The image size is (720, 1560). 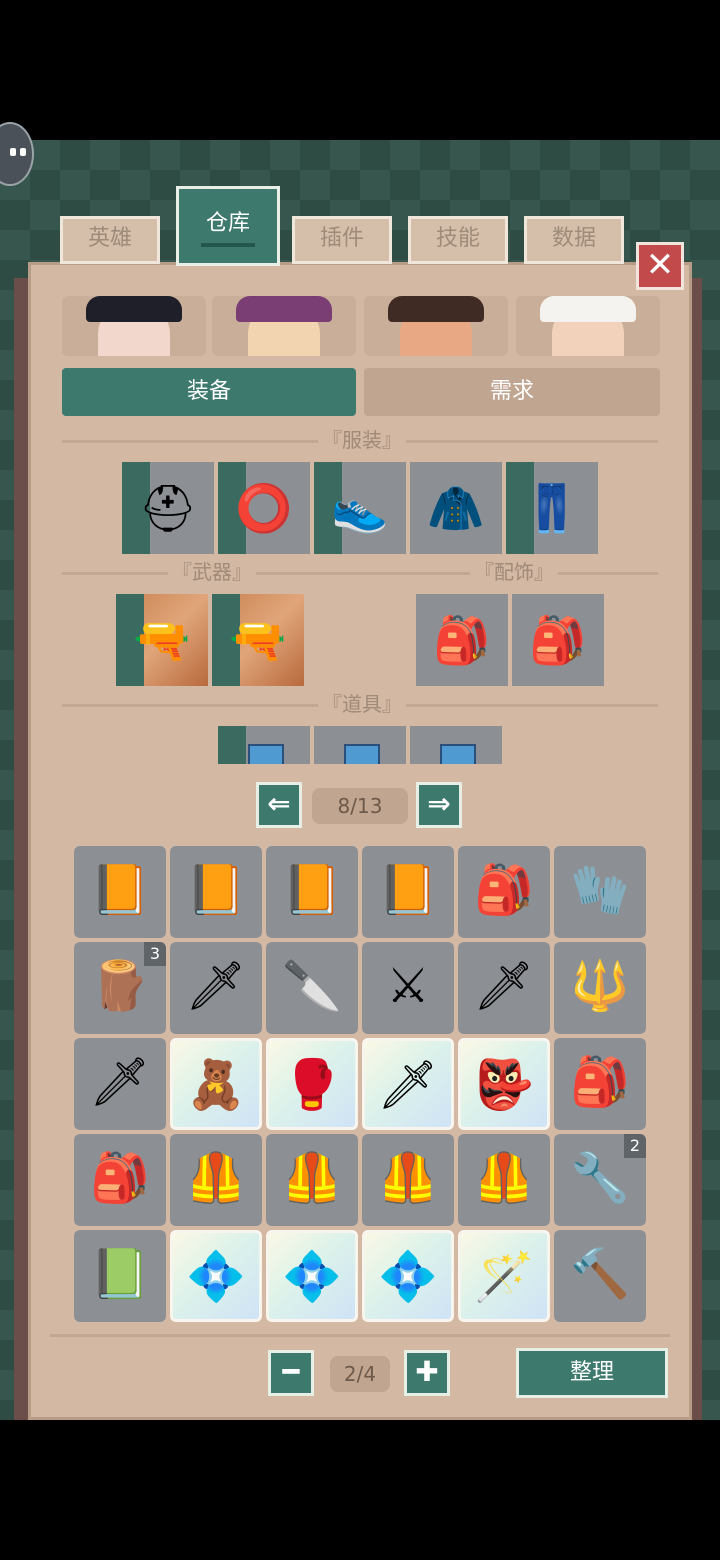 What do you see at coordinates (574, 240) in the screenshot?
I see `tab-data: 数据` at bounding box center [574, 240].